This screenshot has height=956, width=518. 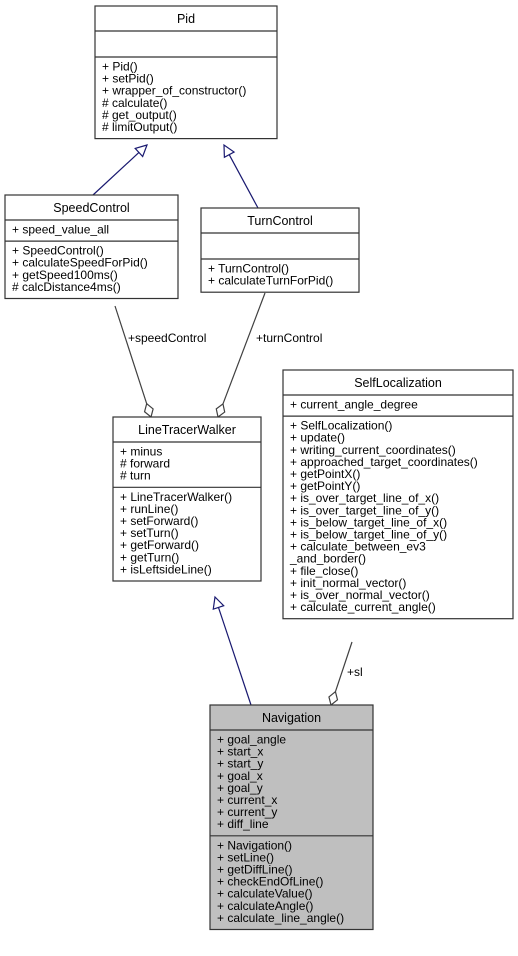 I want to click on relation-inheritance-navigation-to-linetracerwalker, so click(x=232, y=650).